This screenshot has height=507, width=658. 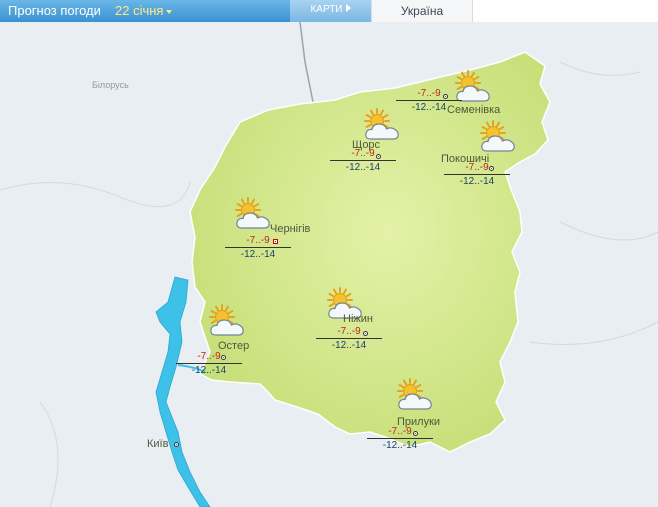 I want to click on page-title: Прогноз погоди, so click(x=54, y=10).